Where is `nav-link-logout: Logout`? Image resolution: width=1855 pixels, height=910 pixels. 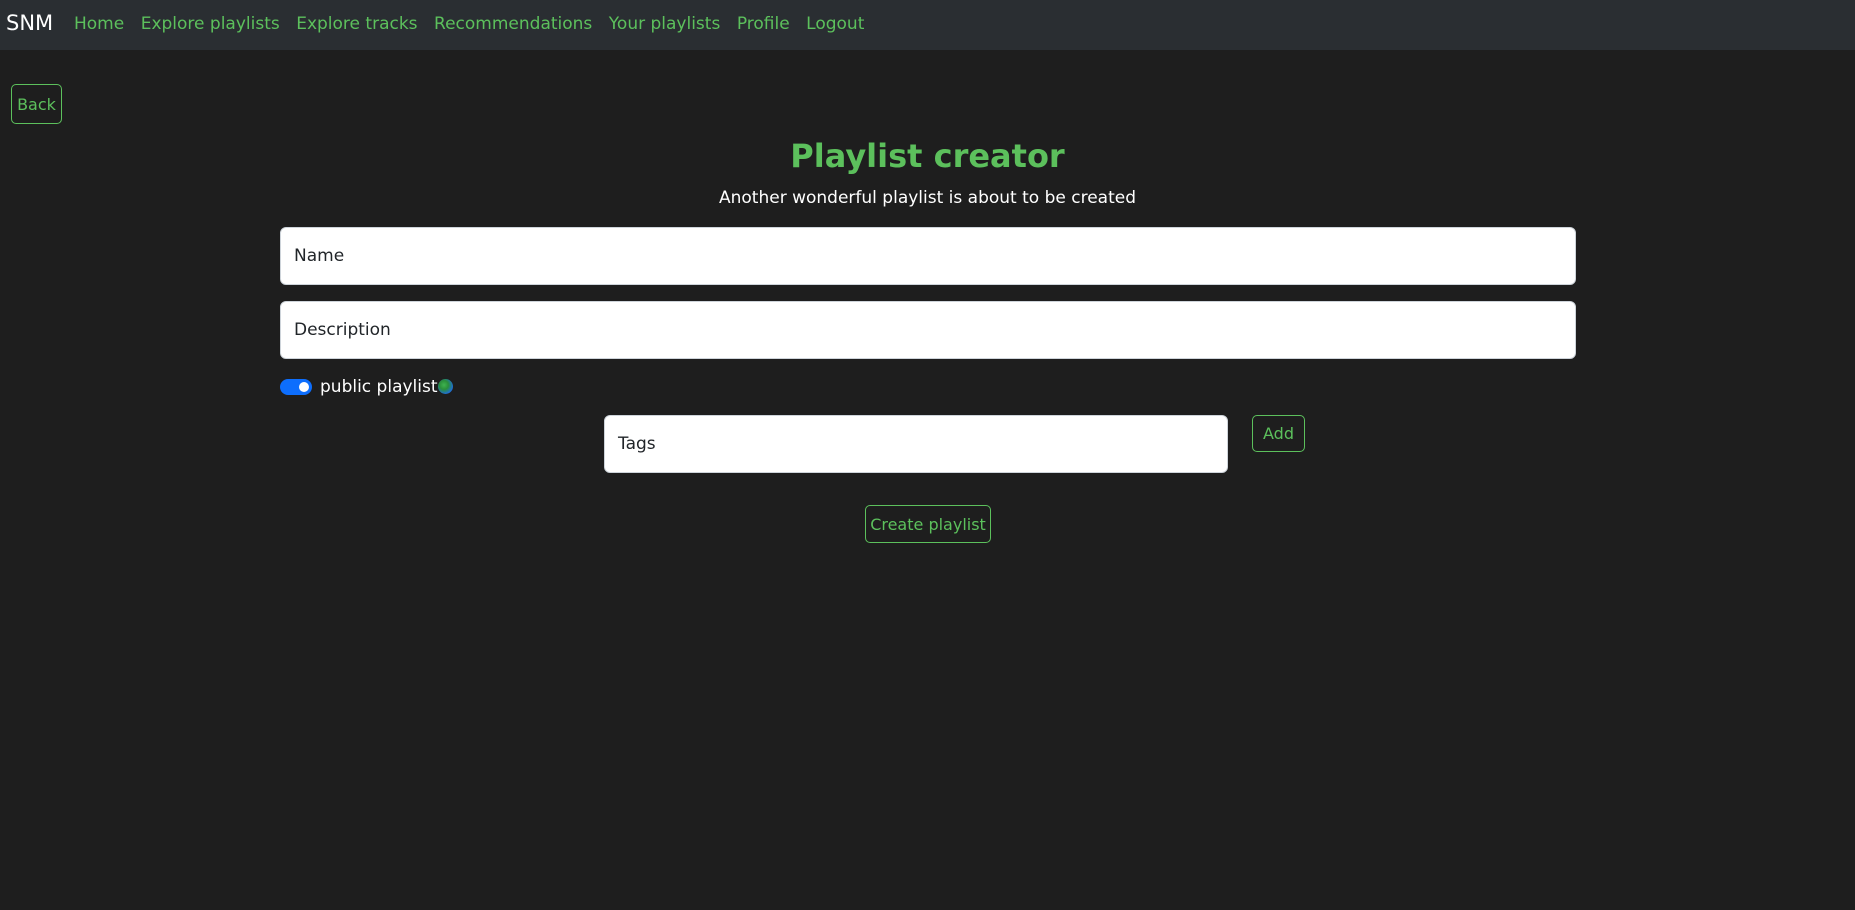 nav-link-logout: Logout is located at coordinates (835, 24).